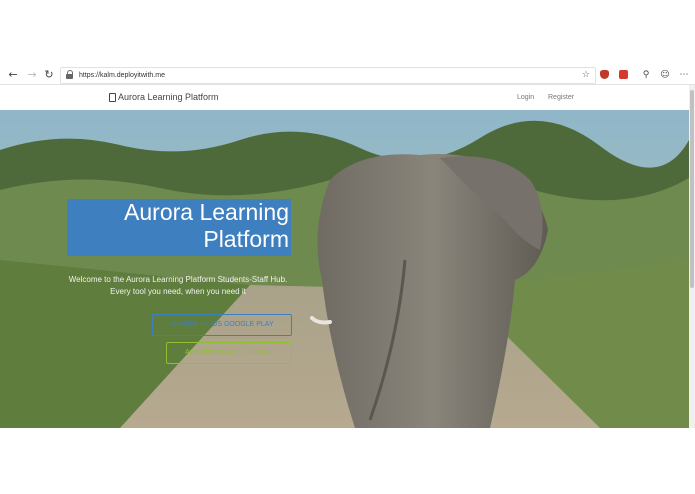 This screenshot has height=494, width=695. I want to click on url-text: https://kalm.deployitwith.me, so click(122, 75).